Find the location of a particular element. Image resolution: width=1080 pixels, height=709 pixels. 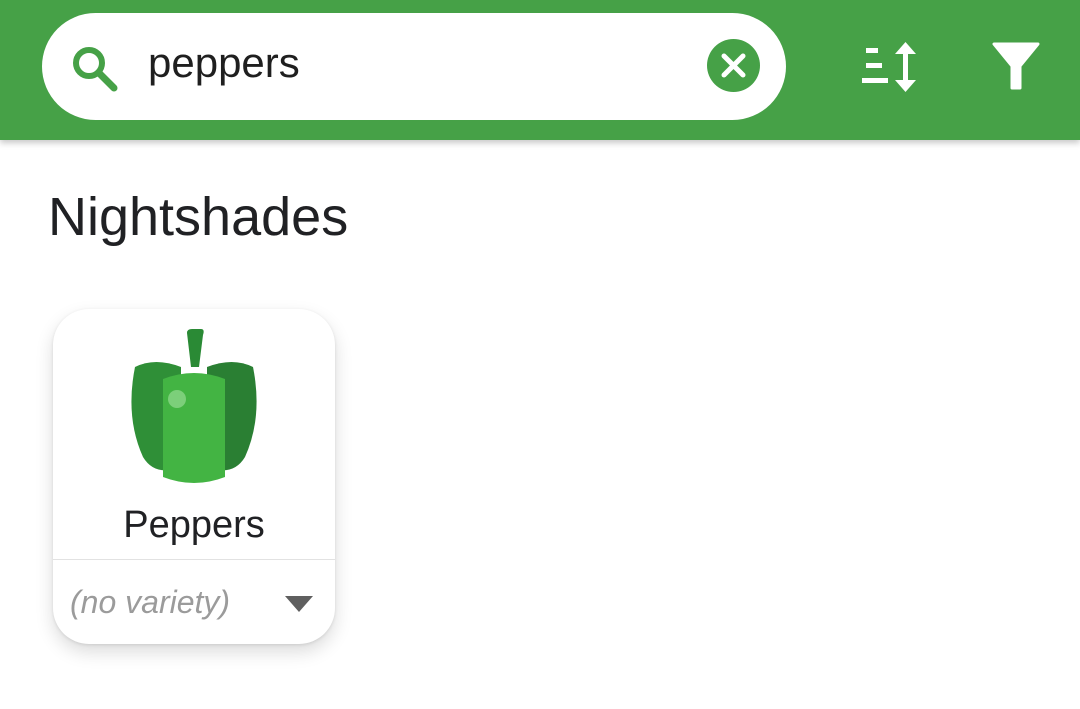

sort-button is located at coordinates (891, 67).